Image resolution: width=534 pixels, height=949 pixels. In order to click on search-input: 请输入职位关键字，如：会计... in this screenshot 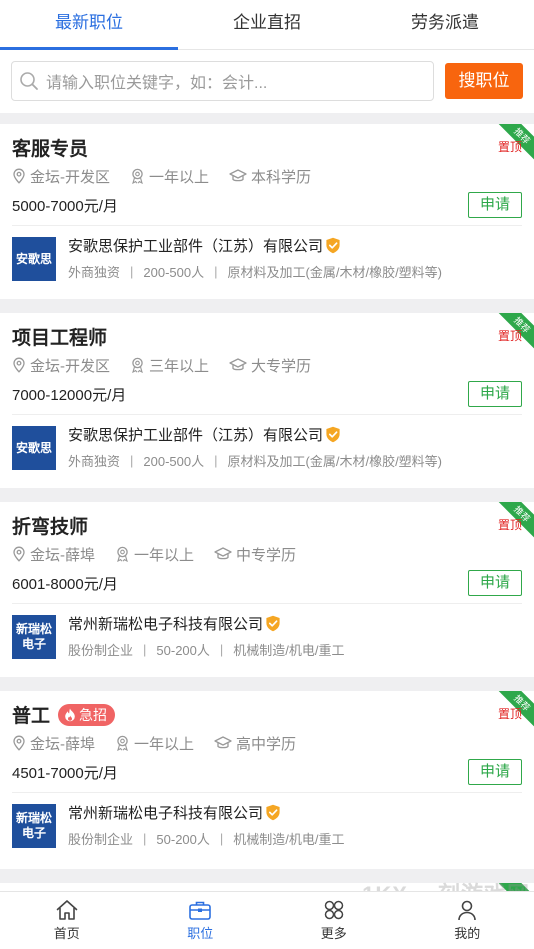, I will do `click(222, 81)`.